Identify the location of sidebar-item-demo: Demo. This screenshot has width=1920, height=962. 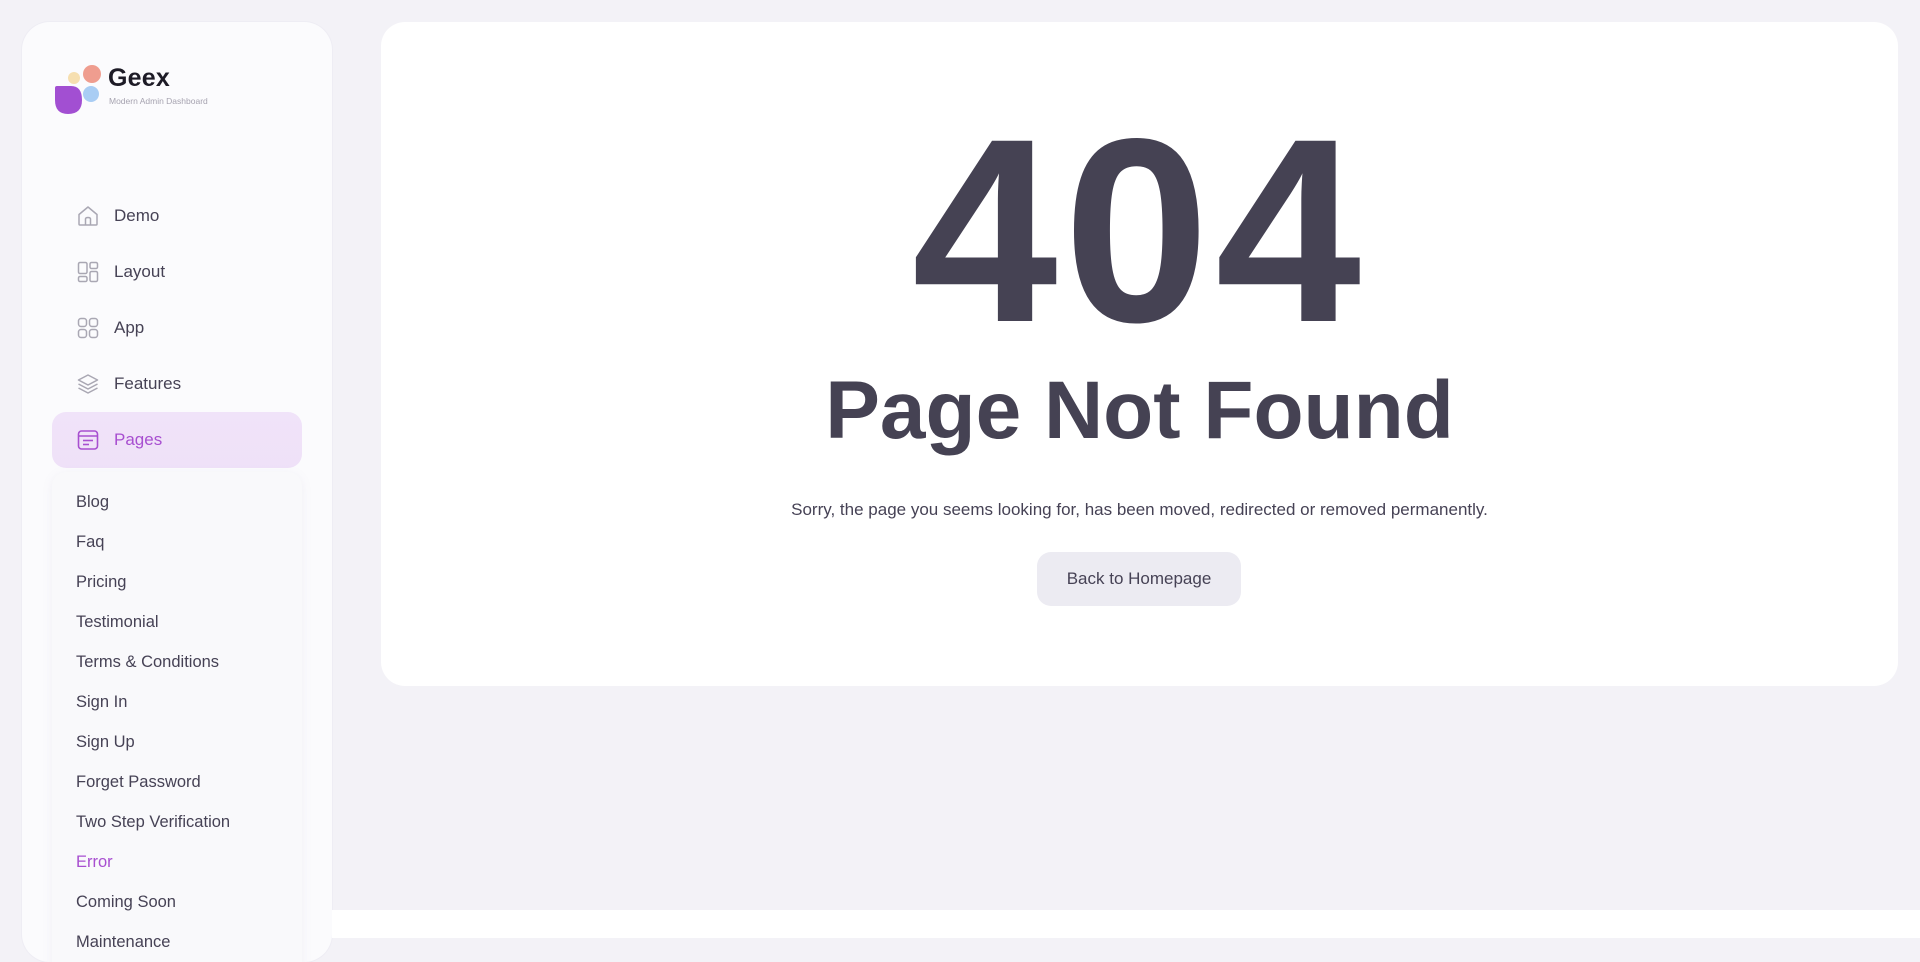
(177, 216).